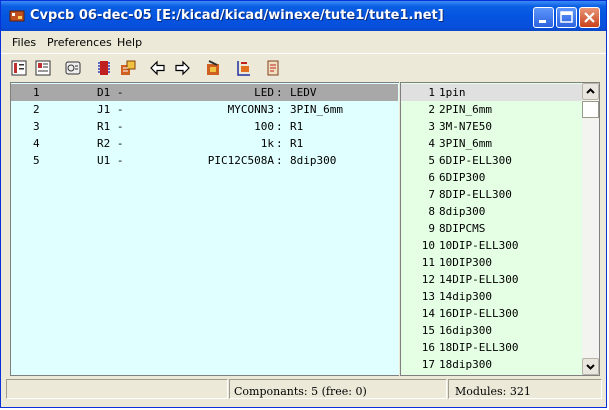  What do you see at coordinates (428, 262) in the screenshot?
I see `module-number: 11` at bounding box center [428, 262].